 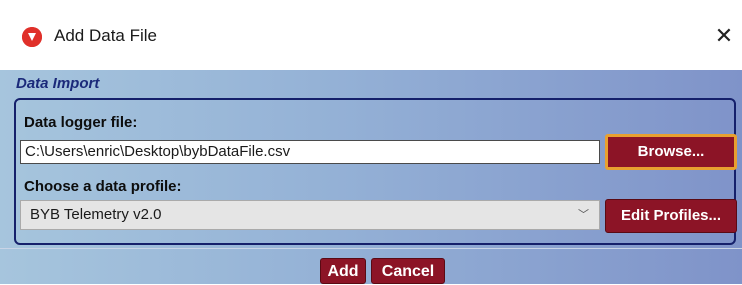 I want to click on profile-dropdown: BYB Telemetry v2.0 ﹀, so click(x=310, y=215).